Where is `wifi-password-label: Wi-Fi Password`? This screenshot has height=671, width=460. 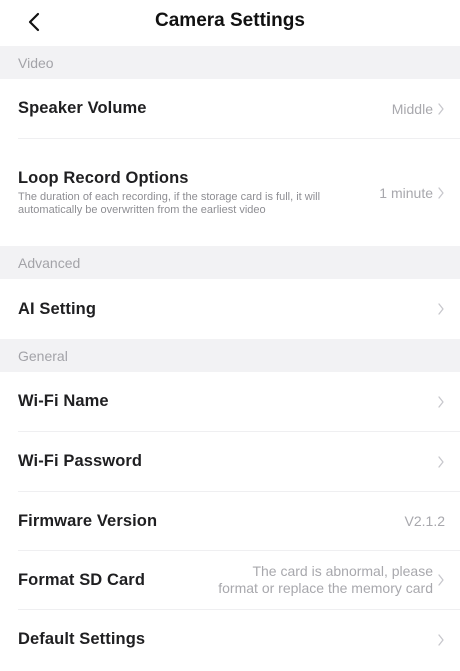 wifi-password-label: Wi-Fi Password is located at coordinates (80, 461).